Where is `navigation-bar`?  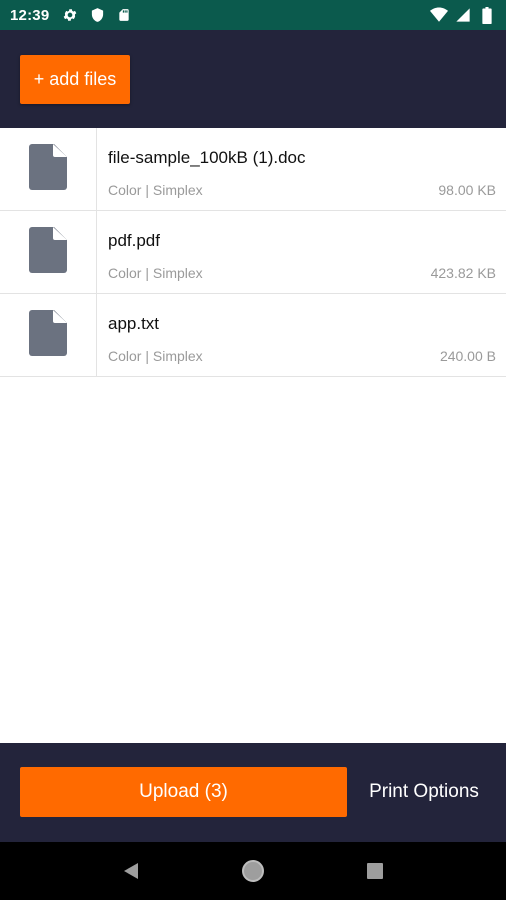
navigation-bar is located at coordinates (253, 871).